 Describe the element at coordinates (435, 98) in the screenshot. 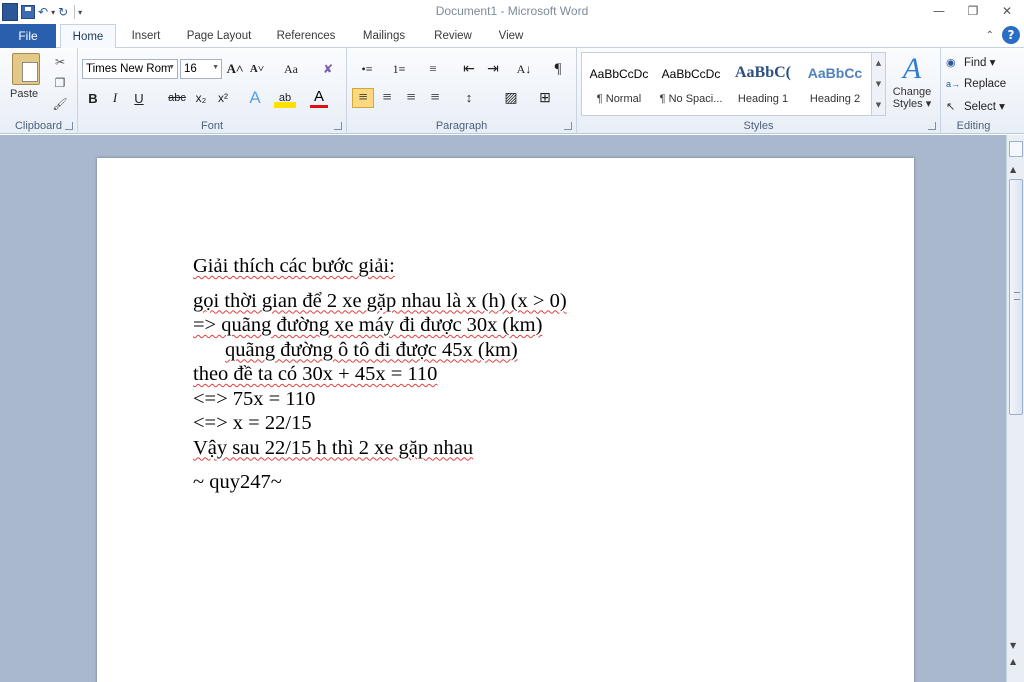

I see `justify-button: ≡` at that location.